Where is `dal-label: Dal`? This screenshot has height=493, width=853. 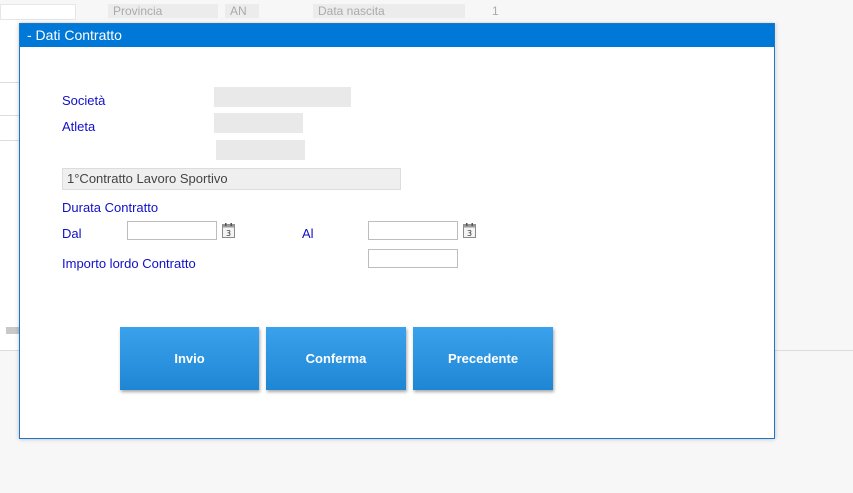 dal-label: Dal is located at coordinates (72, 233).